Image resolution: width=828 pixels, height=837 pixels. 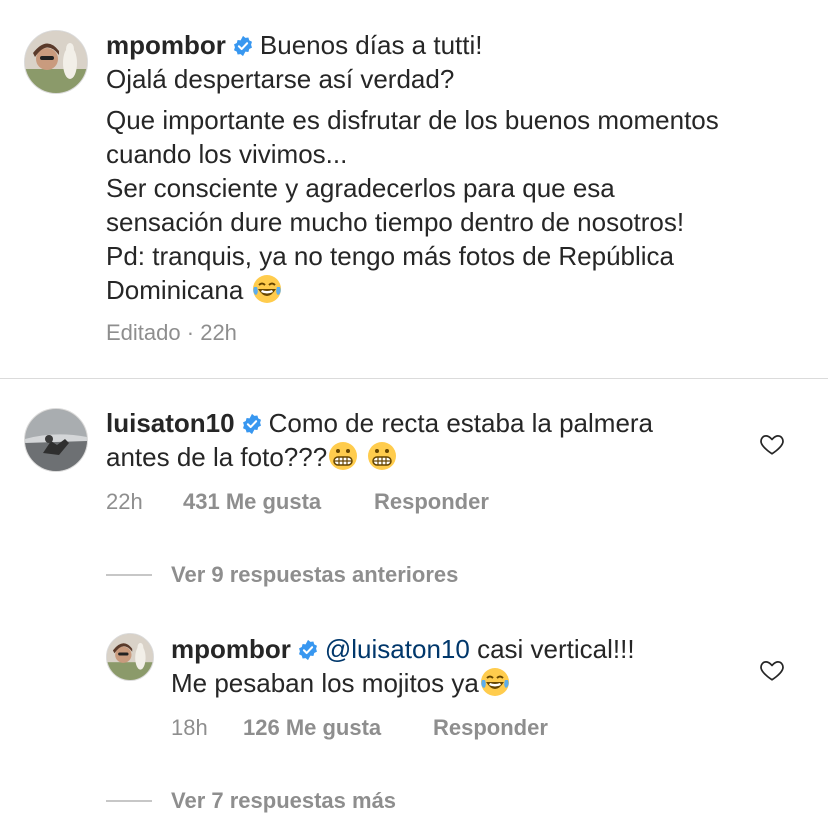 I want to click on caption-text-7: Dominicana, so click(x=175, y=290).